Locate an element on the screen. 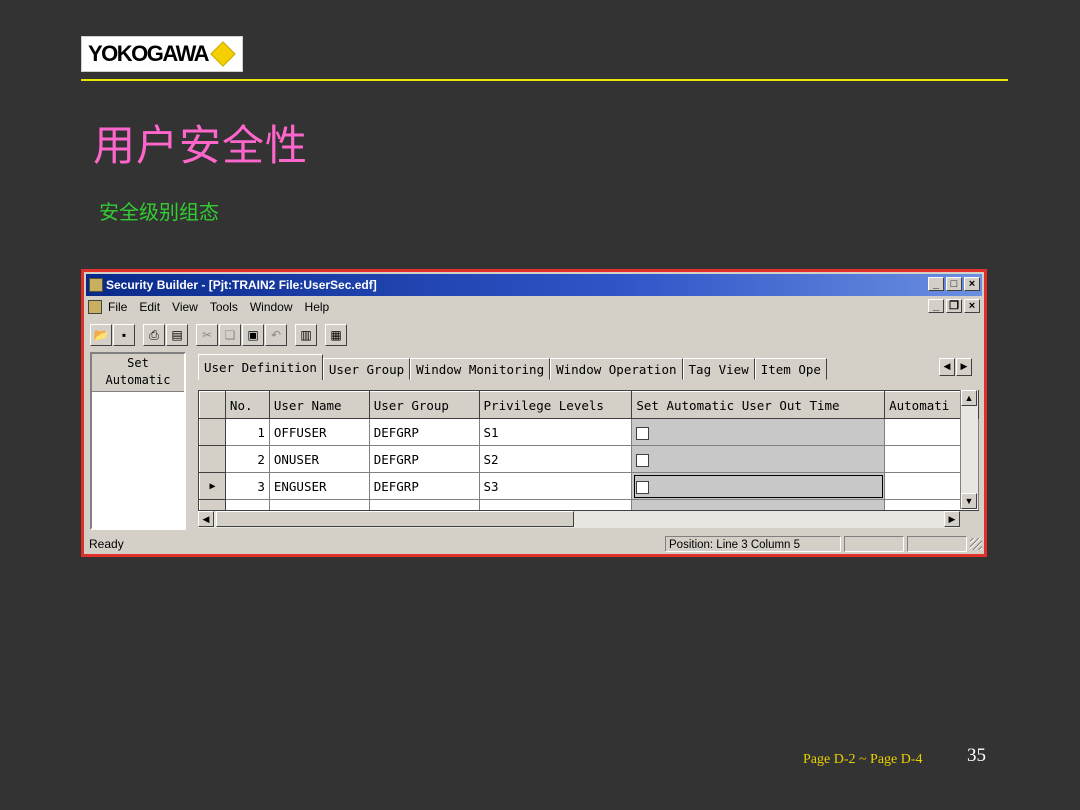 The image size is (1080, 810). column-header-user-group: User Group is located at coordinates (424, 405).